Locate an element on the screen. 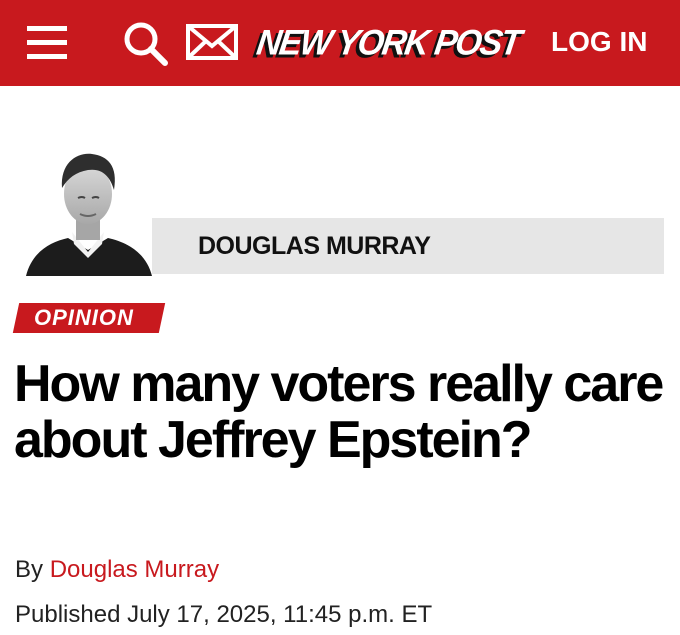  top-navigation-bar: NEW YORK POST LOG IN is located at coordinates (340, 43).